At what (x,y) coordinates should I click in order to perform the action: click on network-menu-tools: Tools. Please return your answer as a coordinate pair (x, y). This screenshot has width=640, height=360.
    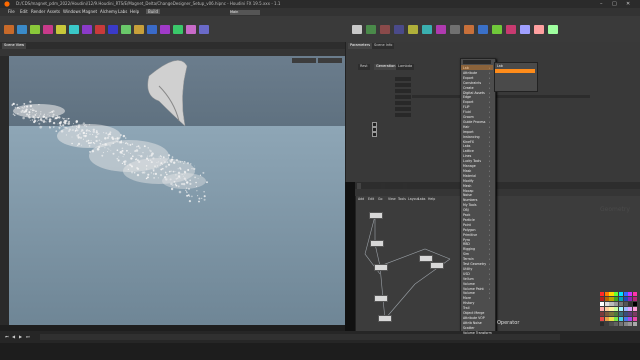
    Looking at the image, I should click on (402, 199).